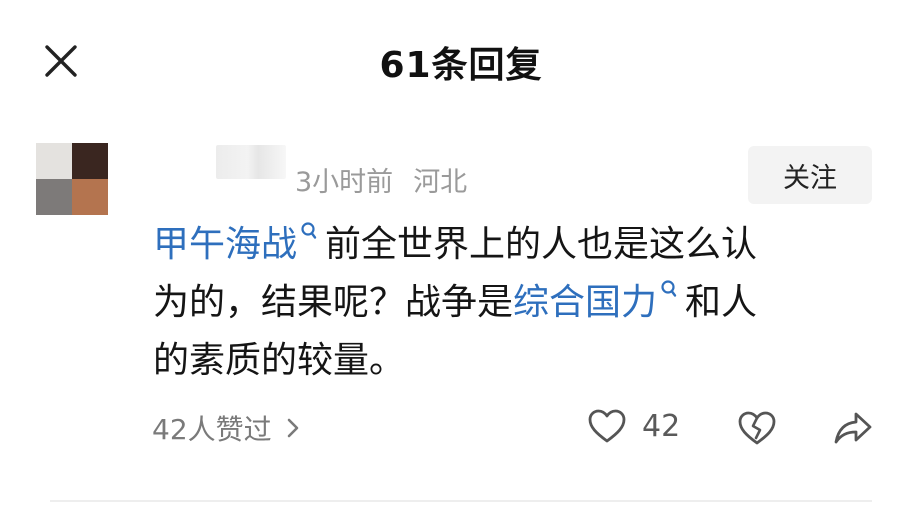  I want to click on share-button, so click(853, 430).